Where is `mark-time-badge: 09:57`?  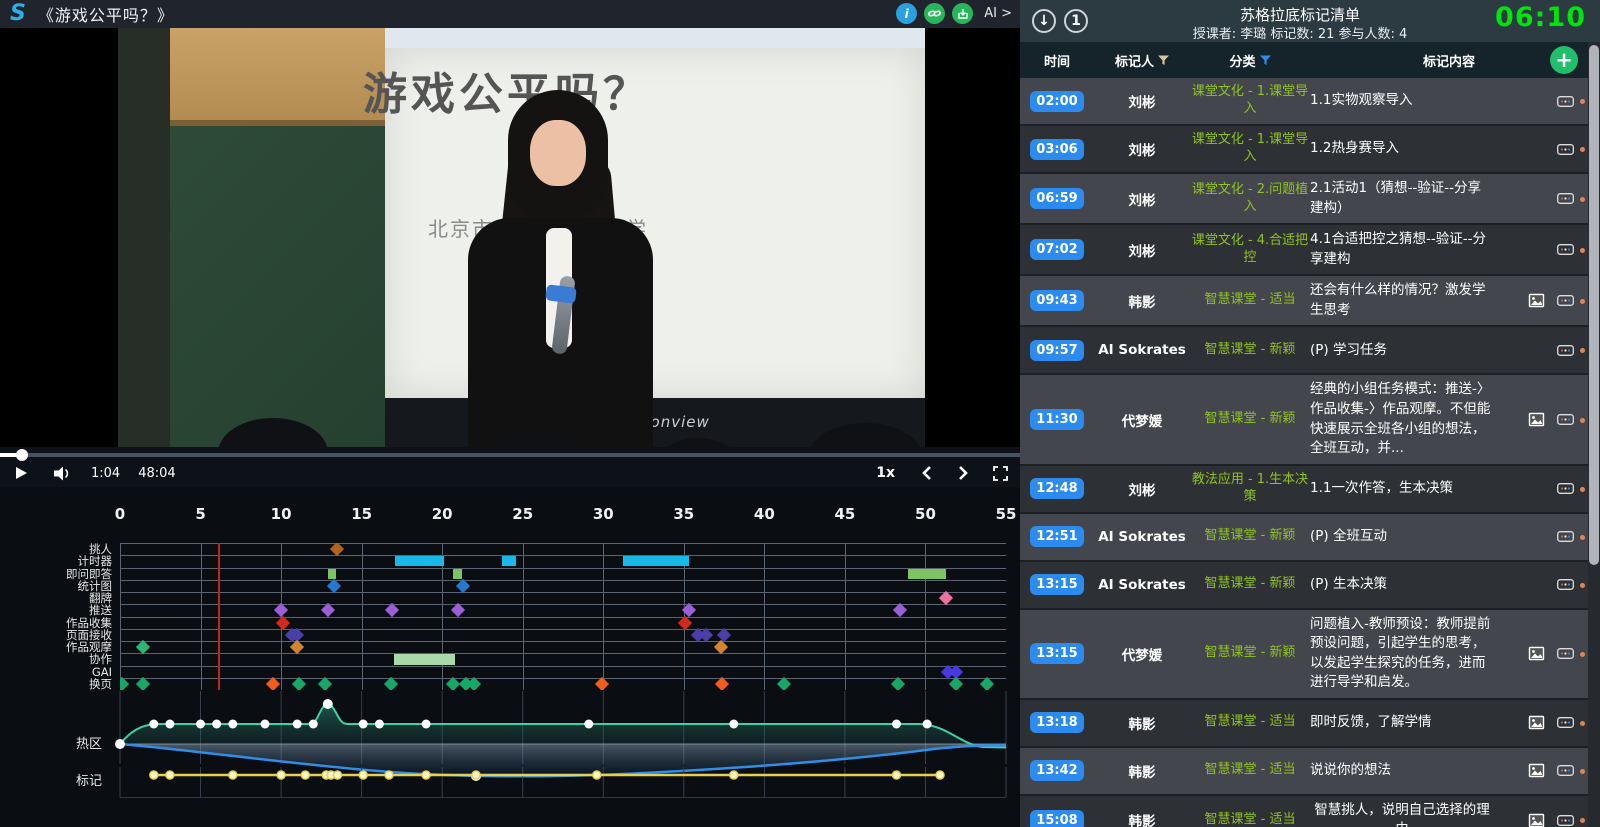
mark-time-badge: 09:57 is located at coordinates (1057, 350).